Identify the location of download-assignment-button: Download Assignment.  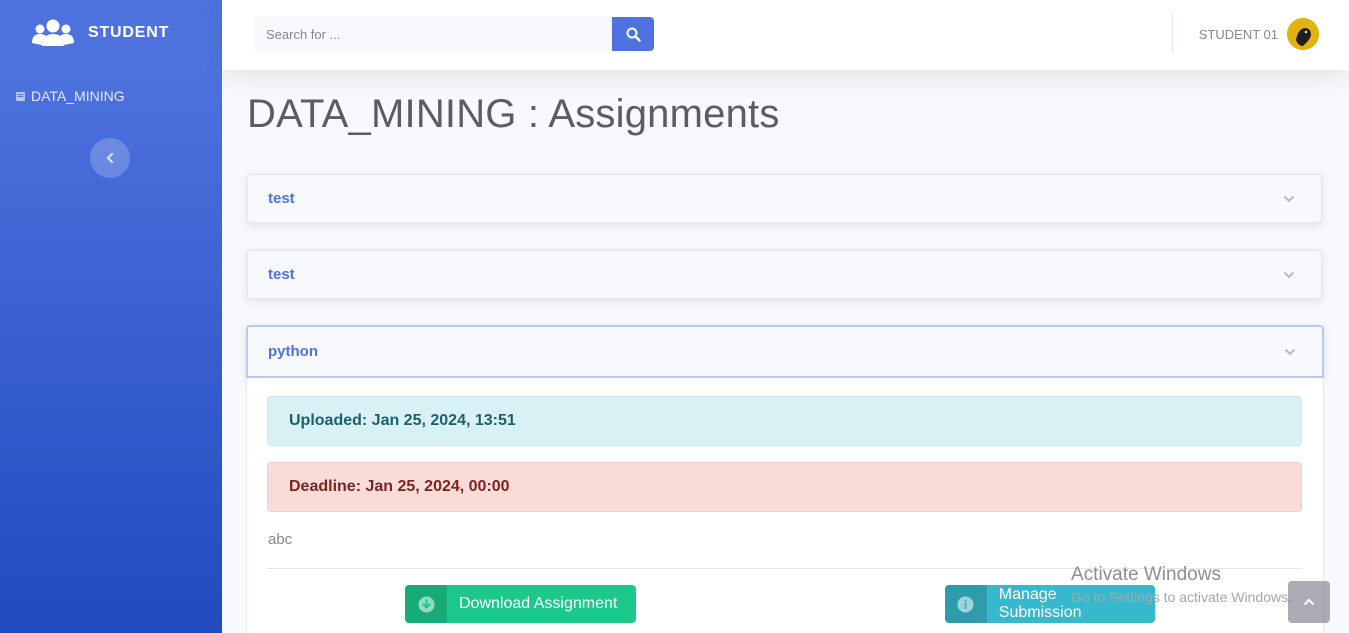
(520, 604).